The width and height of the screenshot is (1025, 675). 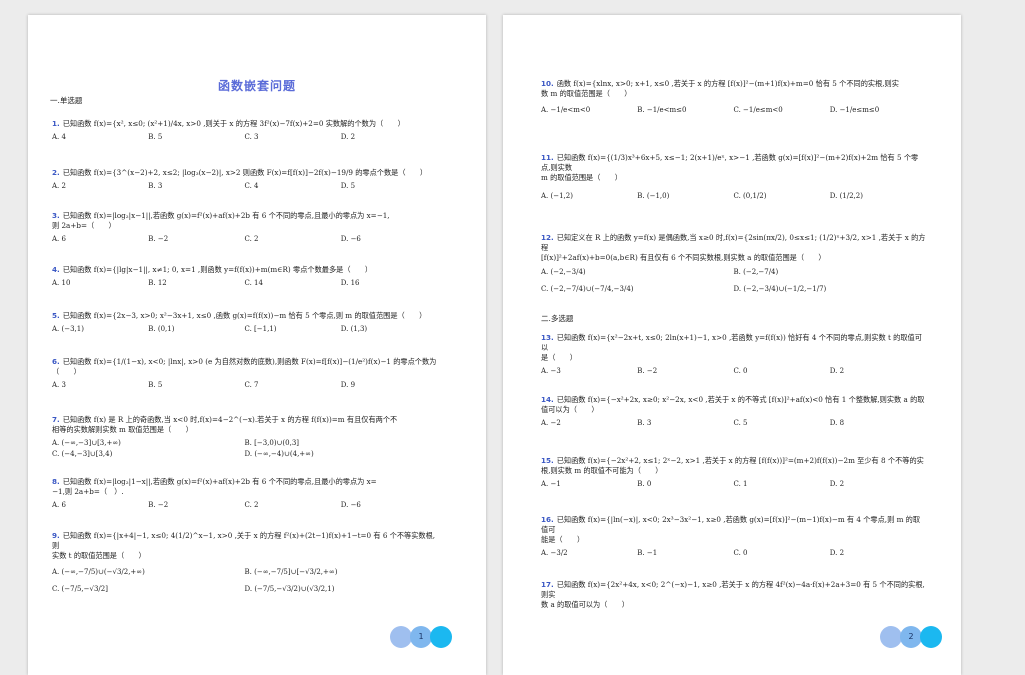 What do you see at coordinates (272, 443) in the screenshot?
I see `option-b: B. [−3,0)∪(0,3]` at bounding box center [272, 443].